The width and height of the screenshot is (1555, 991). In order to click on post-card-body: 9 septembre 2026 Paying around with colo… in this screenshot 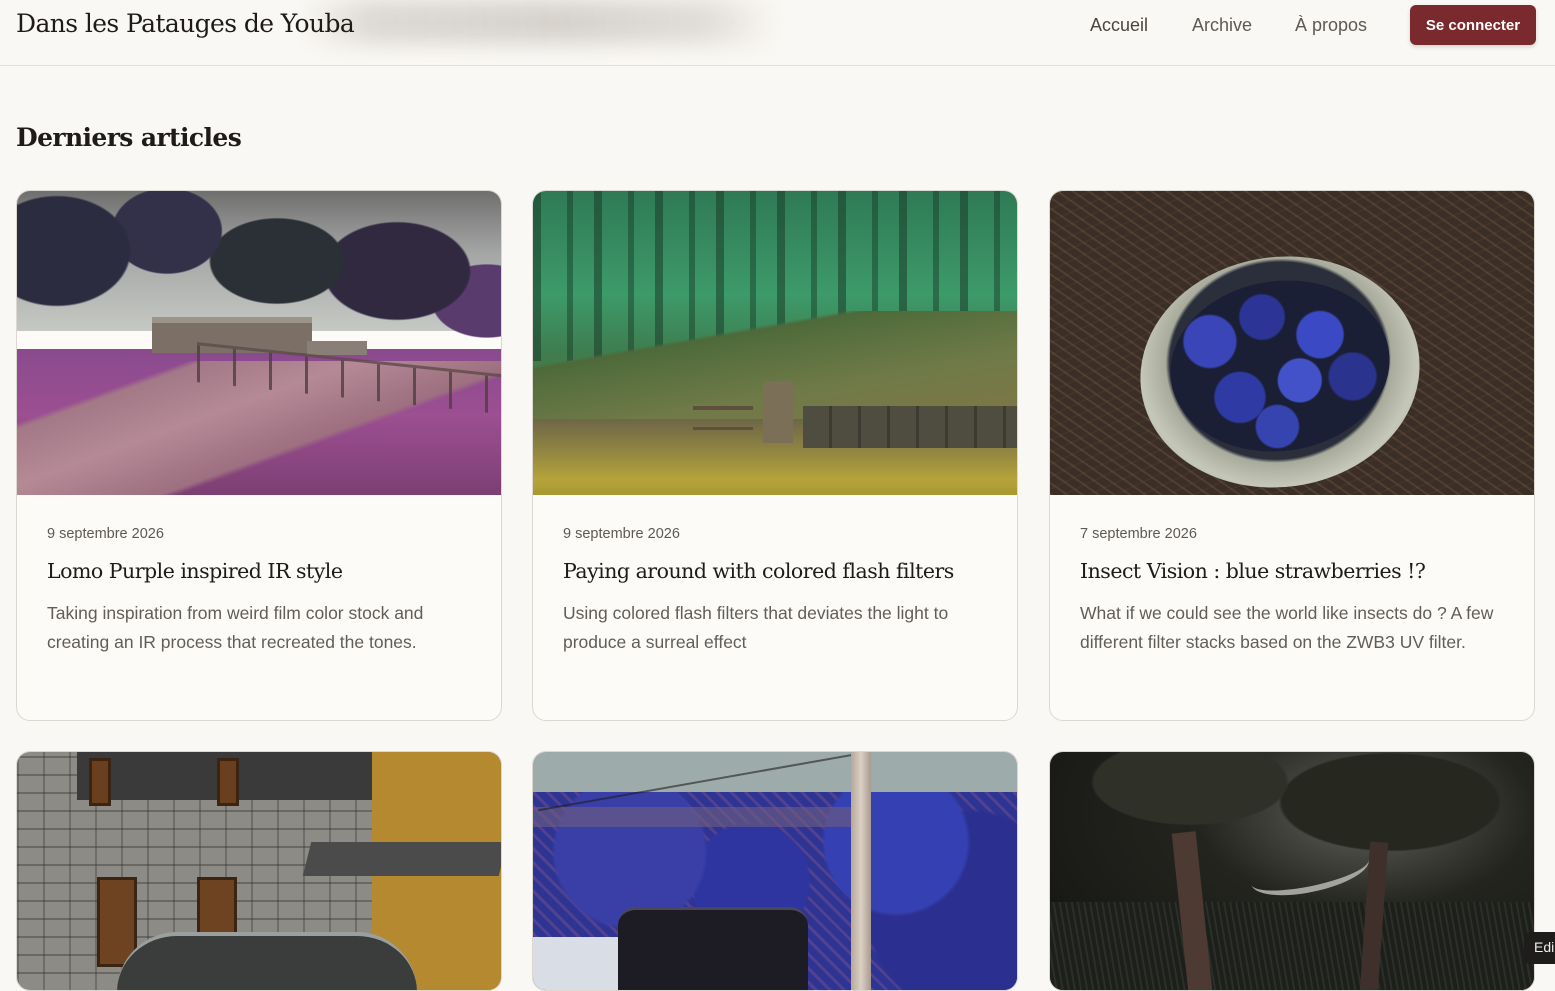, I will do `click(778, 590)`.